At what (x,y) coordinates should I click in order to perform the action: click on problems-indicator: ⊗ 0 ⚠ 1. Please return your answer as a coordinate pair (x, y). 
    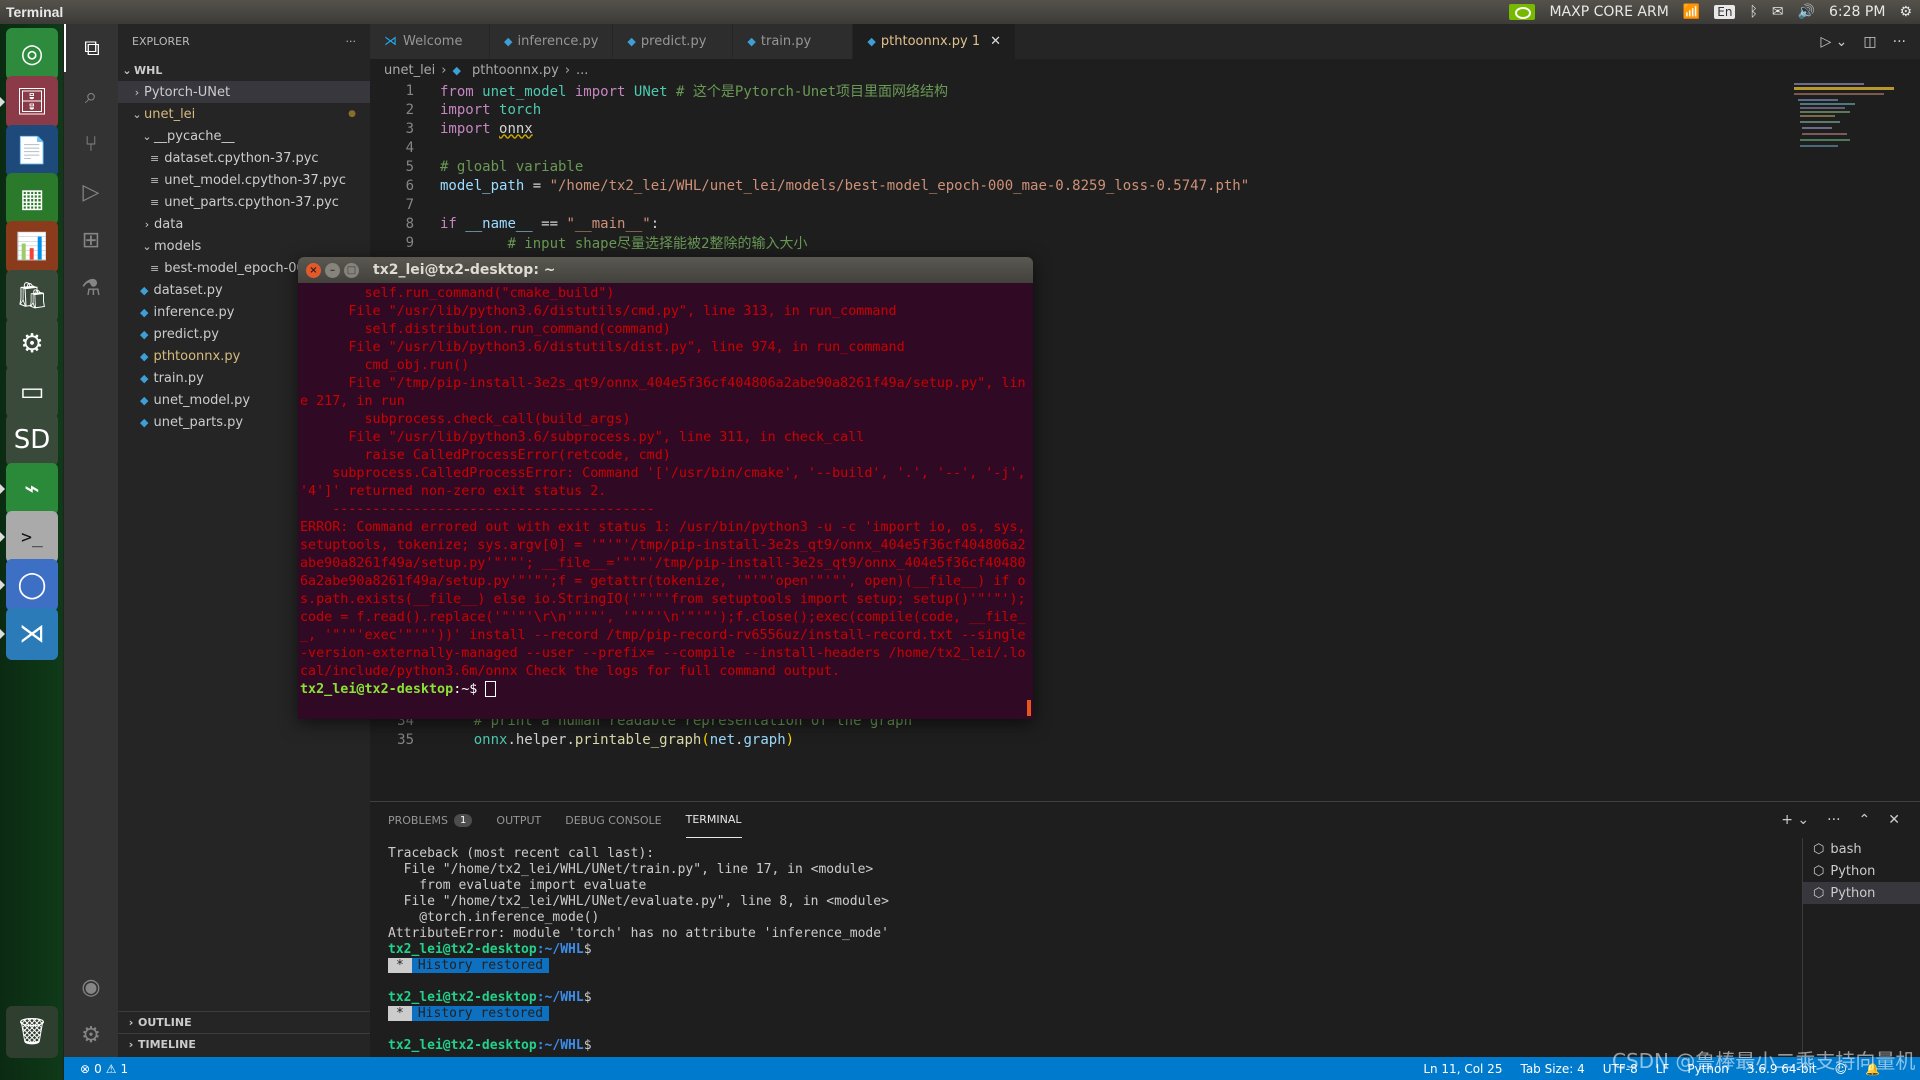
    Looking at the image, I should click on (96, 1069).